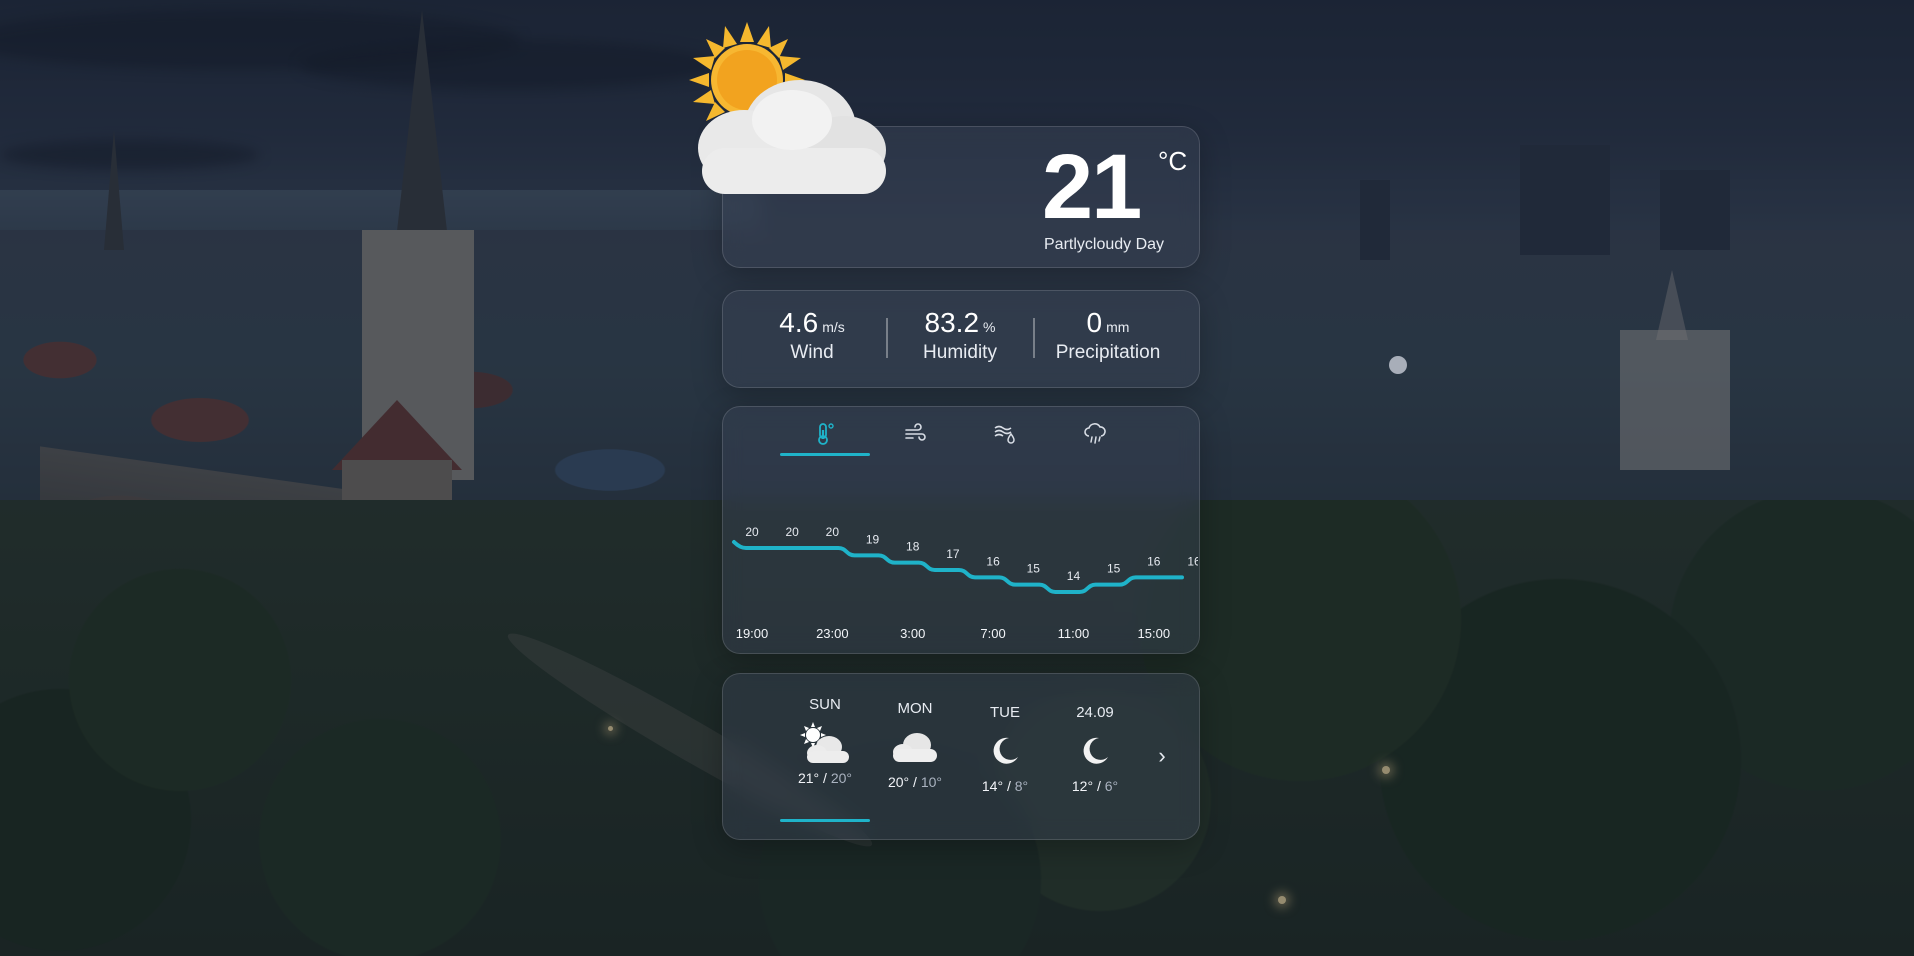 This screenshot has height=956, width=1914. I want to click on day-item-mon: MON 20° / 10°, so click(915, 757).